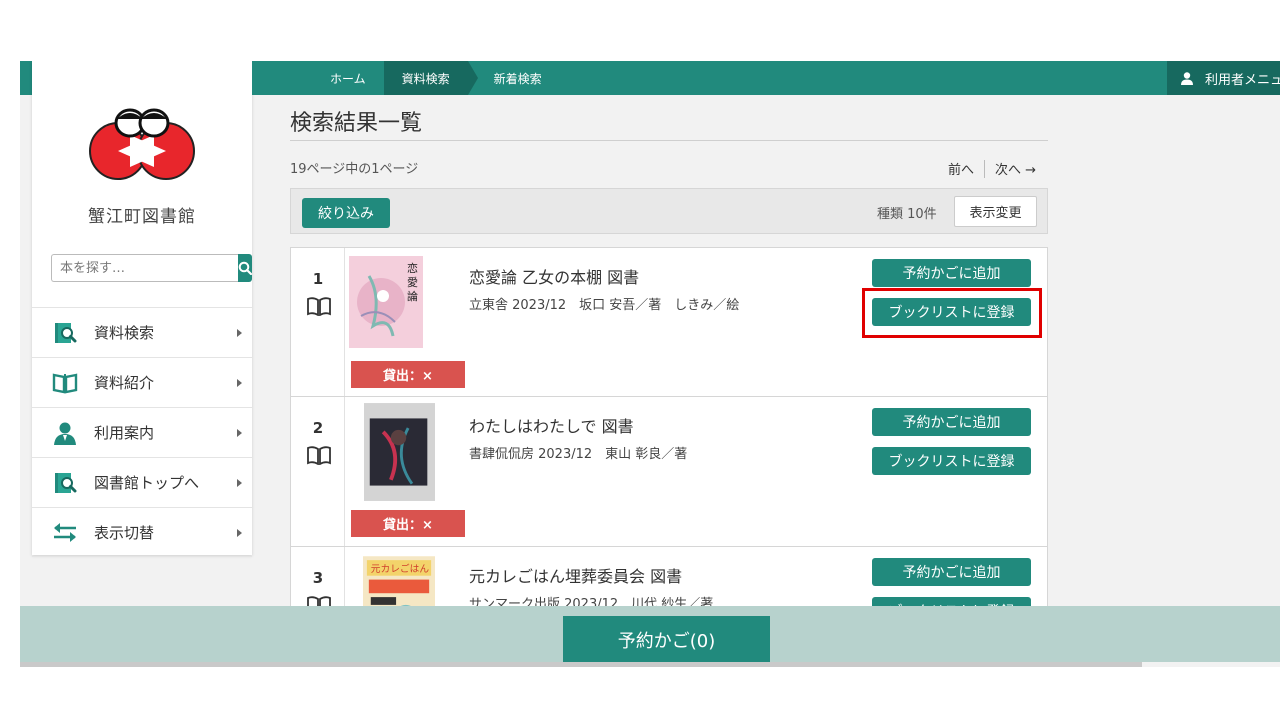 The image size is (1280, 720). What do you see at coordinates (669, 140) in the screenshot?
I see `title-divider` at bounding box center [669, 140].